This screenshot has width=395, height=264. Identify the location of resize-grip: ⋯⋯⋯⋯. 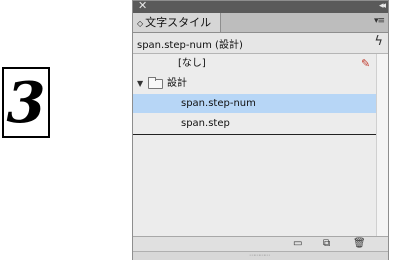
(260, 255).